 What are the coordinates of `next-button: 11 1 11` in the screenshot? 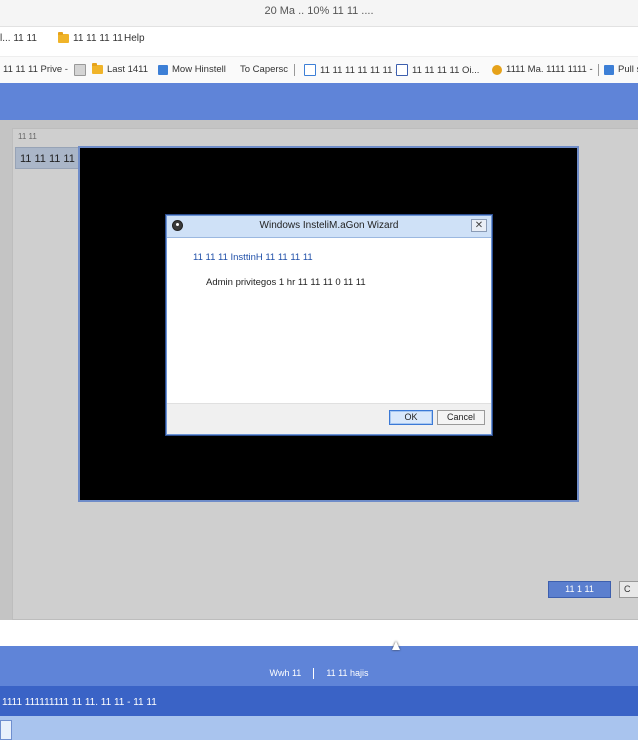 It's located at (579, 589).